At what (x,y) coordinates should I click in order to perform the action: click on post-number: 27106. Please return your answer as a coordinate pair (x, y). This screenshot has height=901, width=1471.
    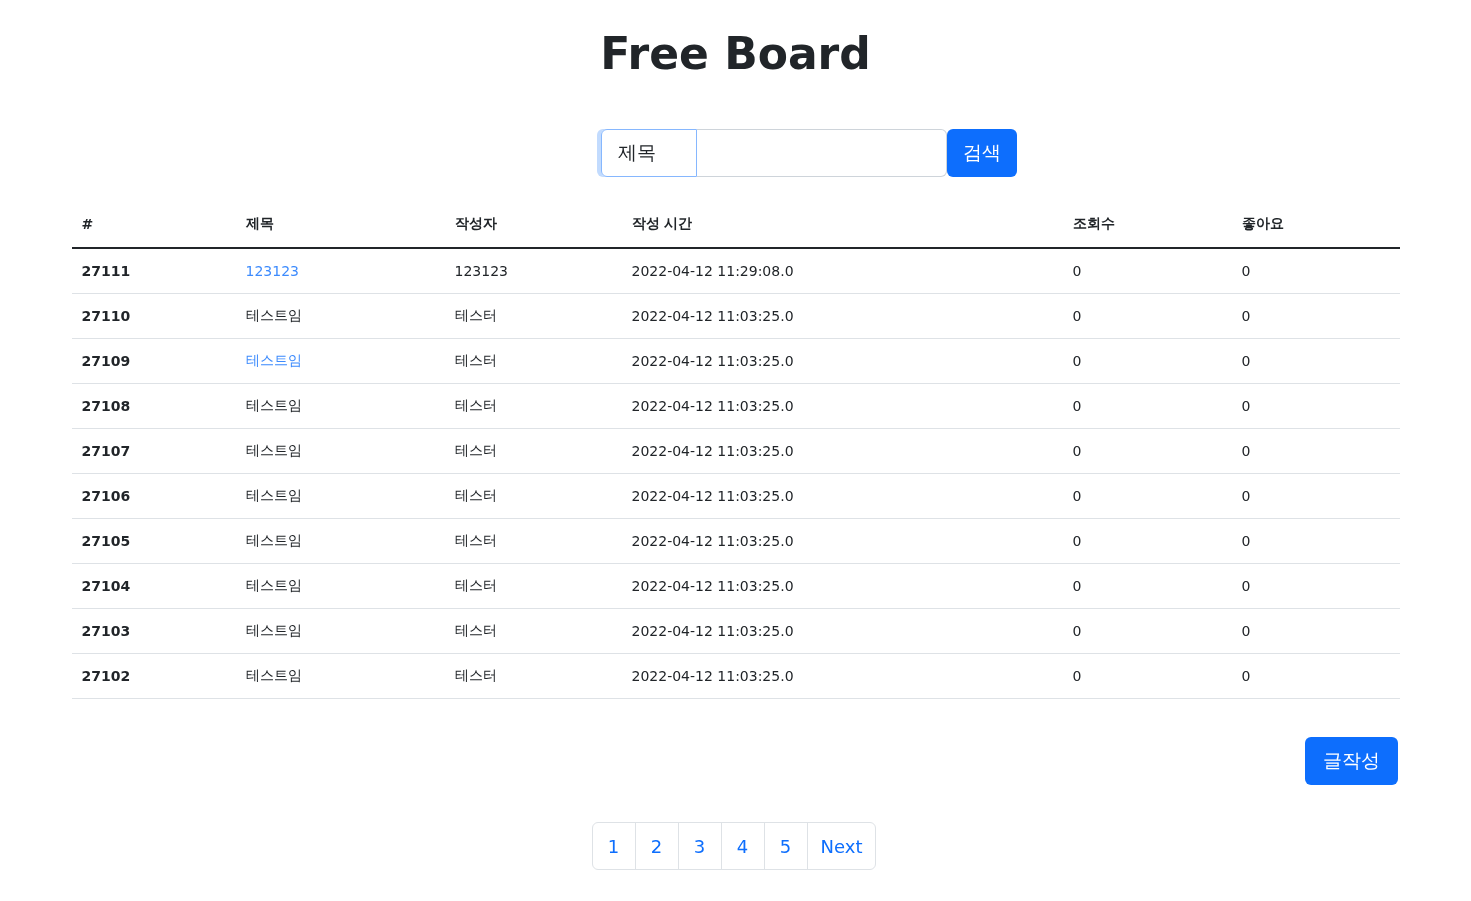
    Looking at the image, I should click on (153, 496).